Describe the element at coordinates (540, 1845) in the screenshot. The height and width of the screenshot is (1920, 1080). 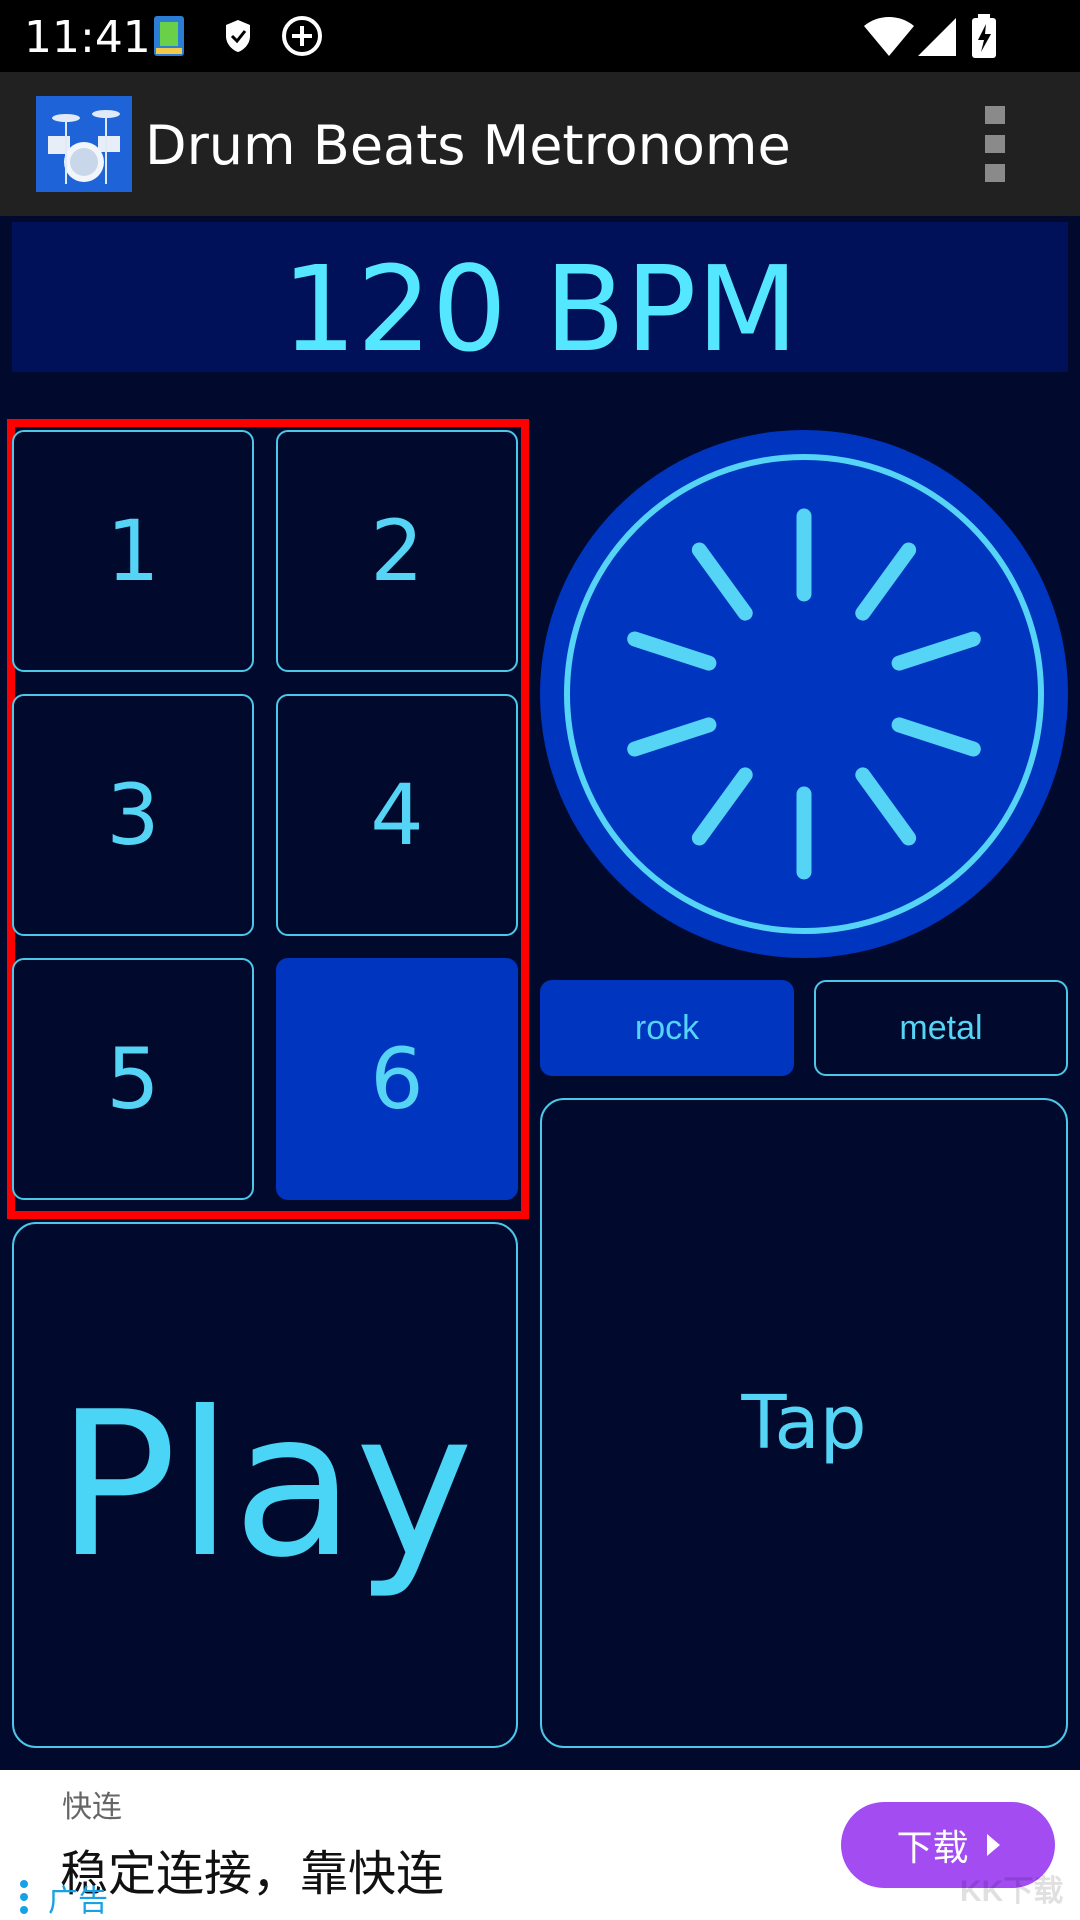
I see `ad-banner: 快连 稳定连接，靠快连 广告 下载 KK下载` at that location.